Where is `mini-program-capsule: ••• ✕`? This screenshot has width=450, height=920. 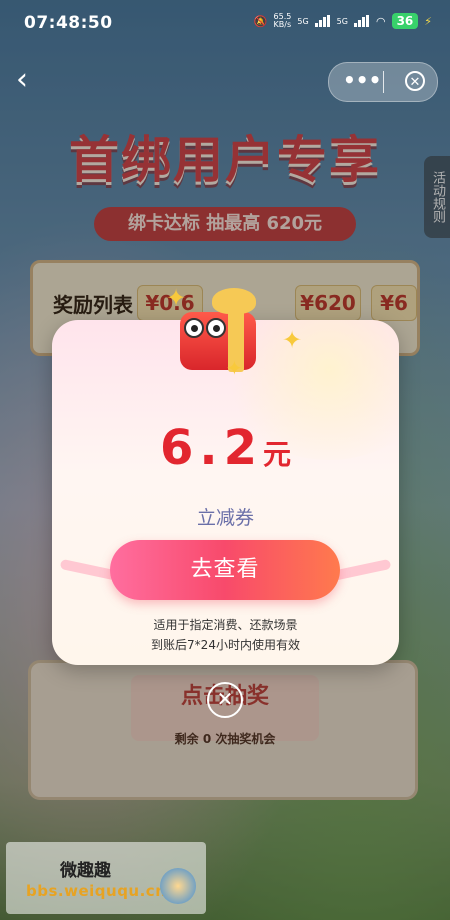 mini-program-capsule: ••• ✕ is located at coordinates (383, 82).